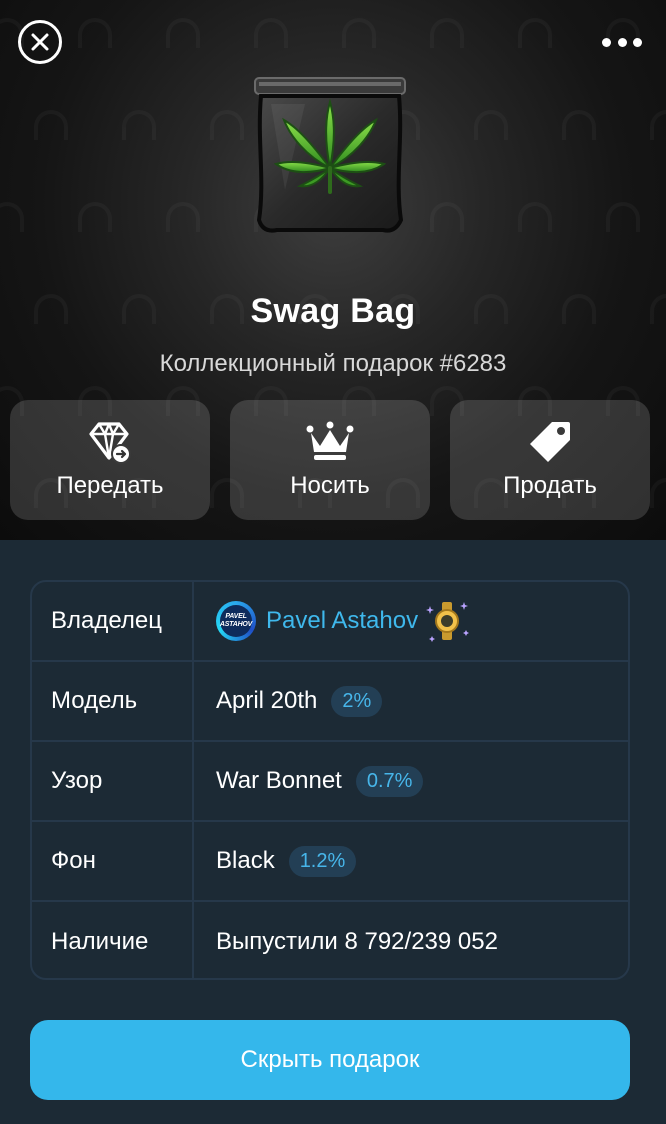 The image size is (666, 1124). What do you see at coordinates (110, 485) in the screenshot?
I see `transfer-label: Передать` at bounding box center [110, 485].